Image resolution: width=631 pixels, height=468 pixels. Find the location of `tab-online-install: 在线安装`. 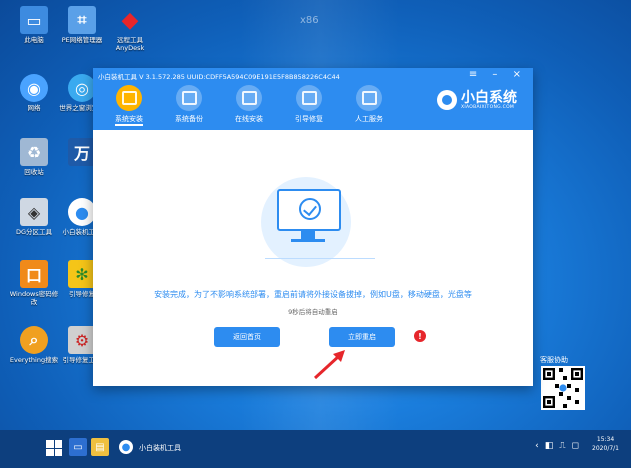

tab-online-install: 在线安装 is located at coordinates (249, 104).